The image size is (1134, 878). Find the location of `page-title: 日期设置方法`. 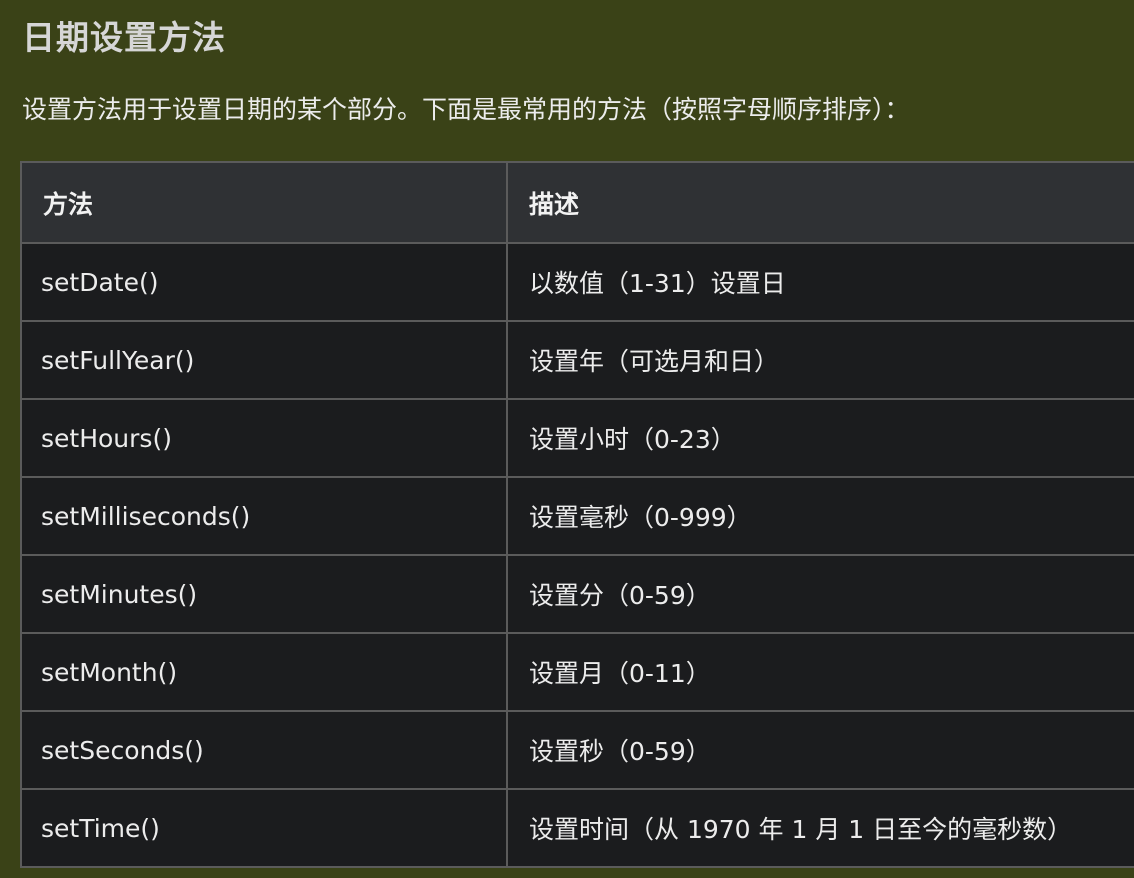

page-title: 日期设置方法 is located at coordinates (124, 37).